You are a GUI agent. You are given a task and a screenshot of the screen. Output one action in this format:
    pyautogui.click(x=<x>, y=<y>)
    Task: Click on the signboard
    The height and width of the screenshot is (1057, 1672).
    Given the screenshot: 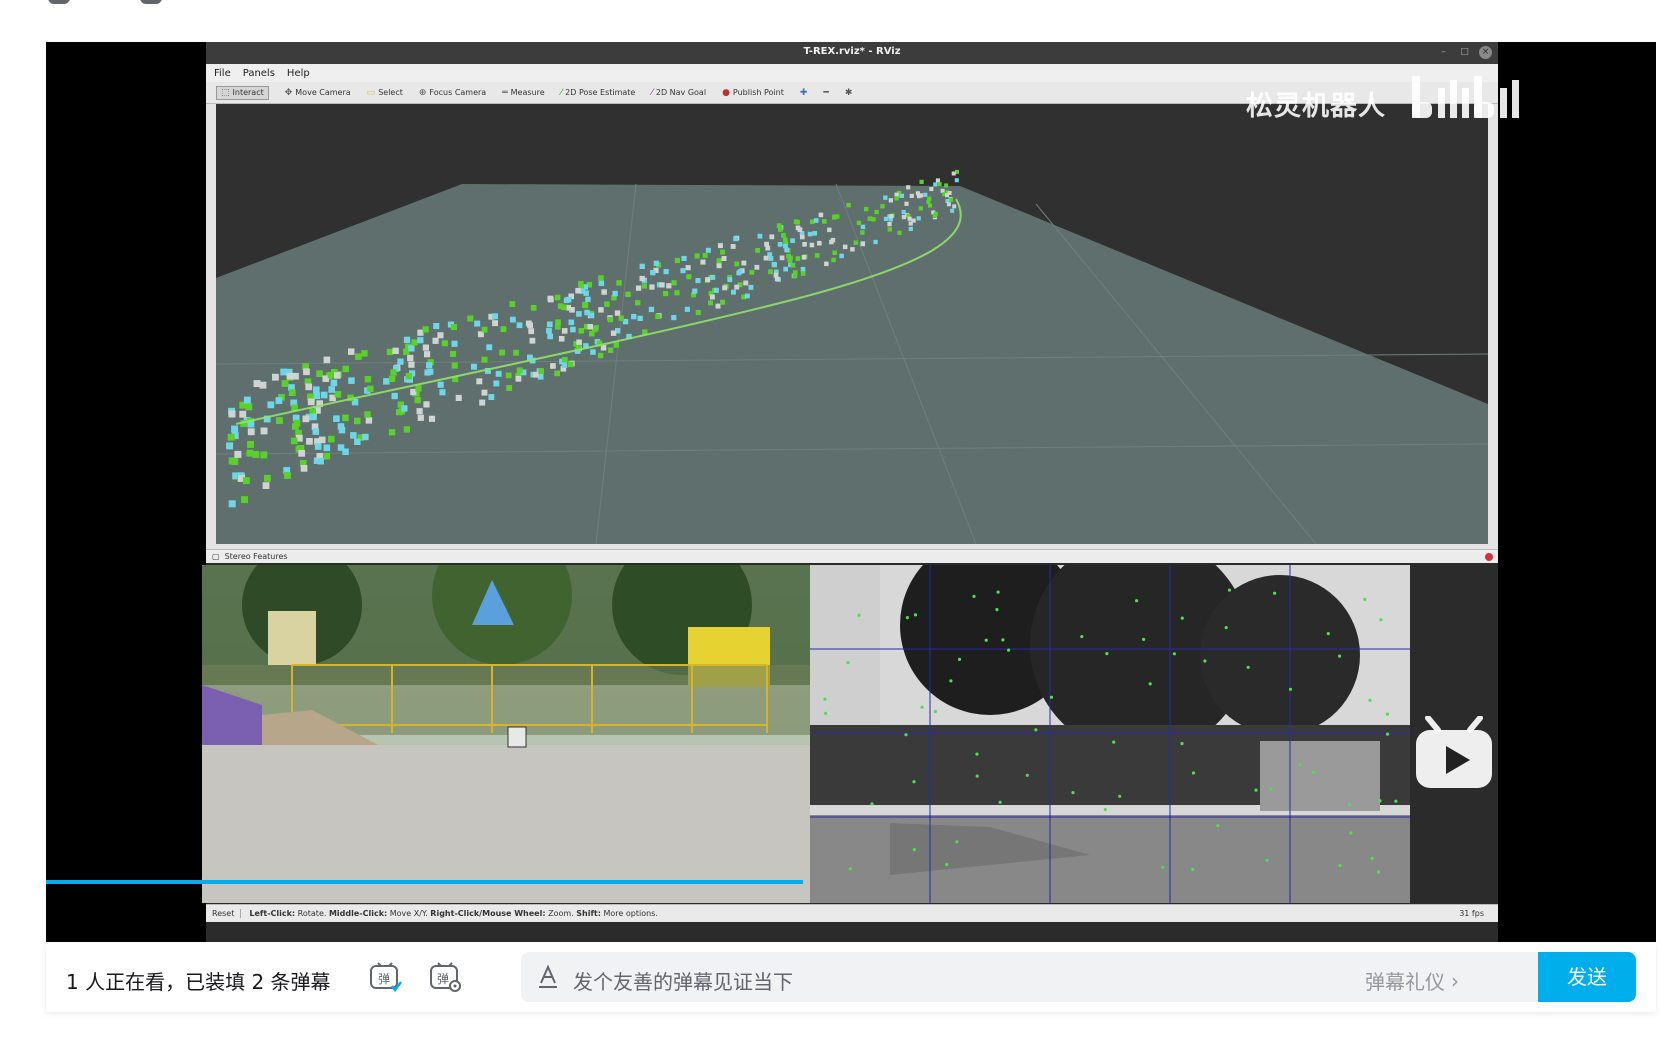 What is the action you would take?
    pyautogui.click(x=292, y=638)
    